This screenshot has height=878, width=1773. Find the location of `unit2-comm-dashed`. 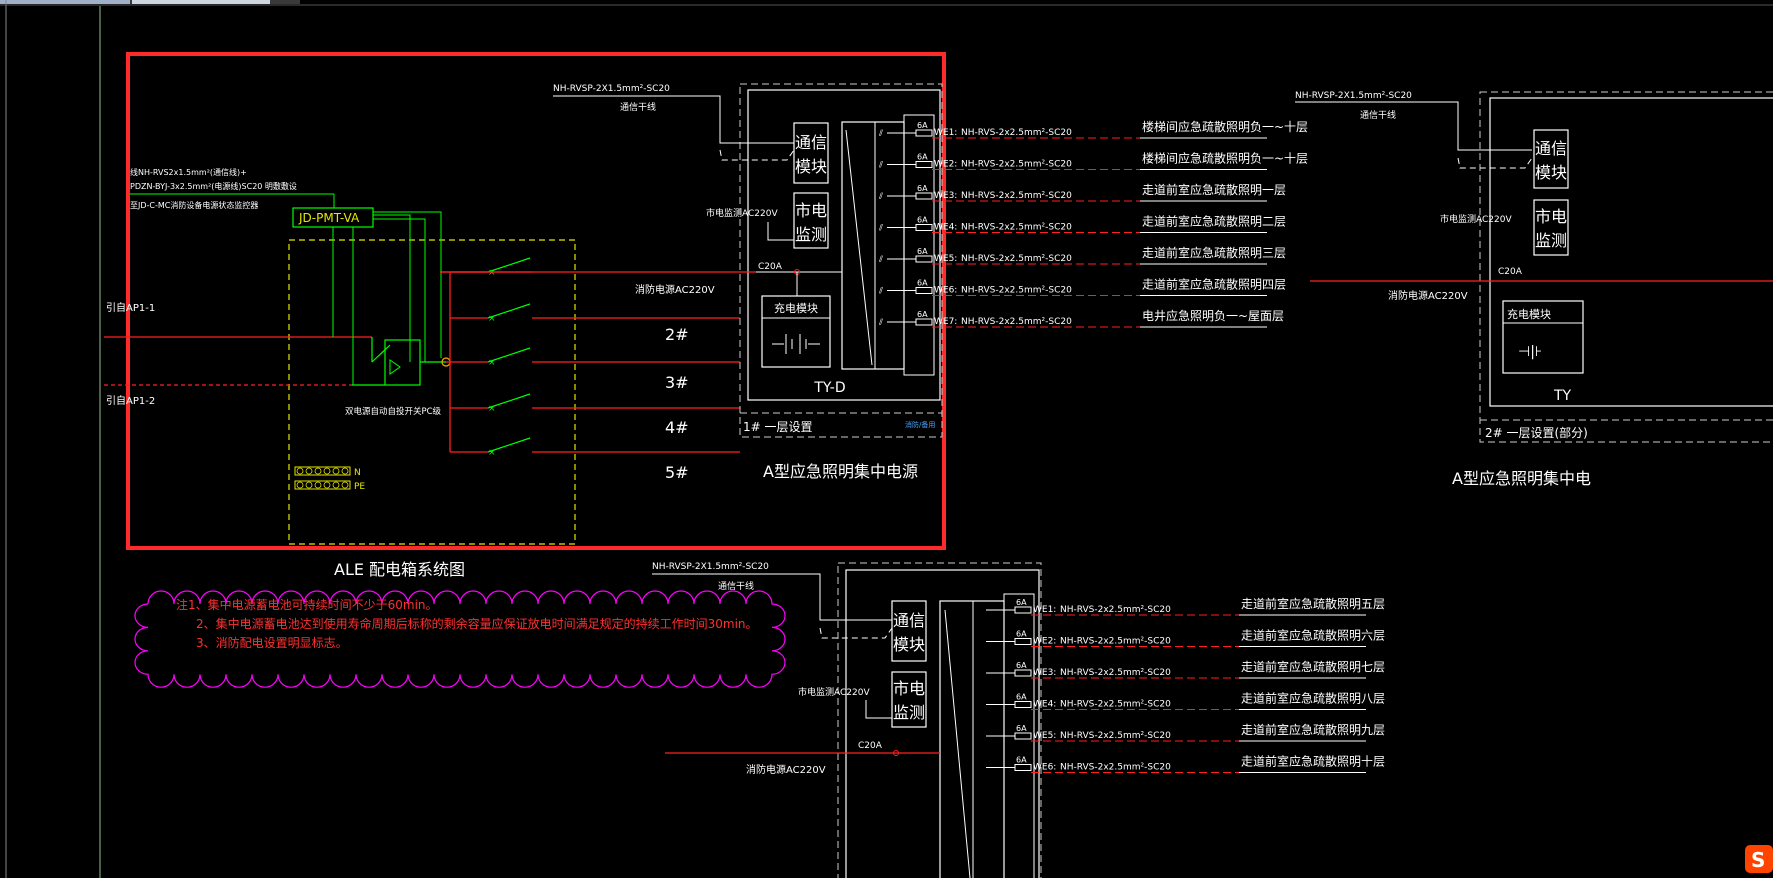

unit2-comm-dashed is located at coordinates (1495, 163).